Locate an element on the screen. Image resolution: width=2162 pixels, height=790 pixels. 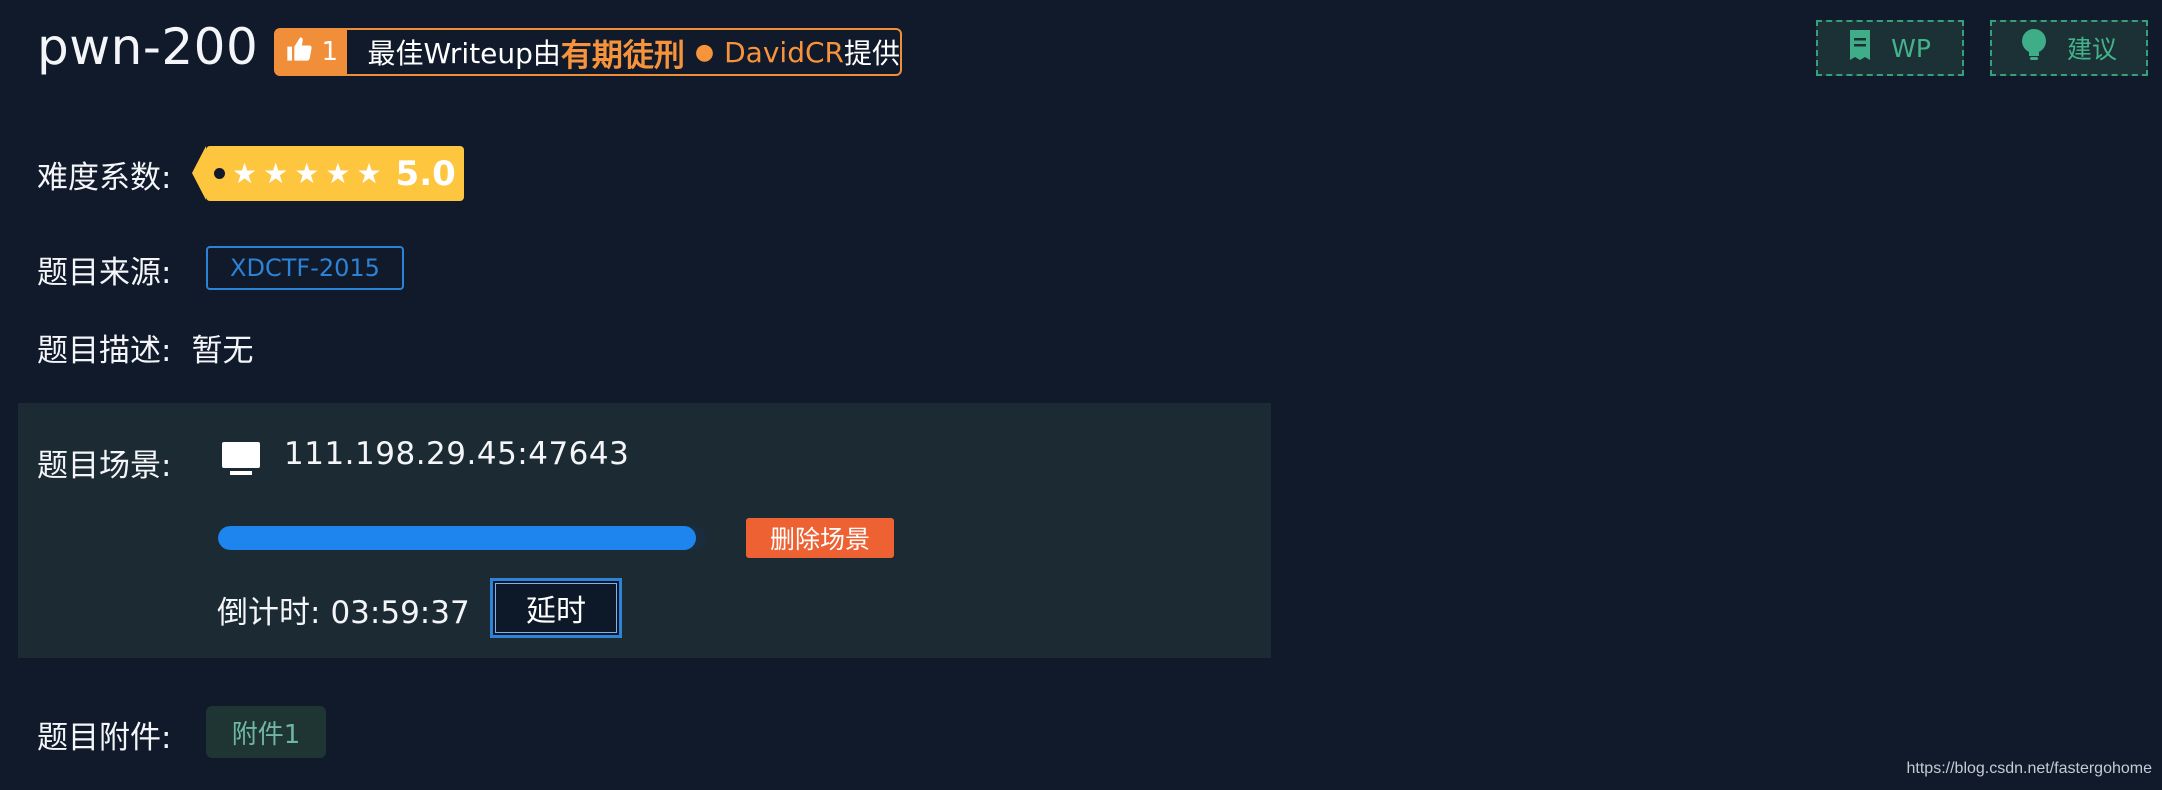
wp-button: WP is located at coordinates (1890, 48).